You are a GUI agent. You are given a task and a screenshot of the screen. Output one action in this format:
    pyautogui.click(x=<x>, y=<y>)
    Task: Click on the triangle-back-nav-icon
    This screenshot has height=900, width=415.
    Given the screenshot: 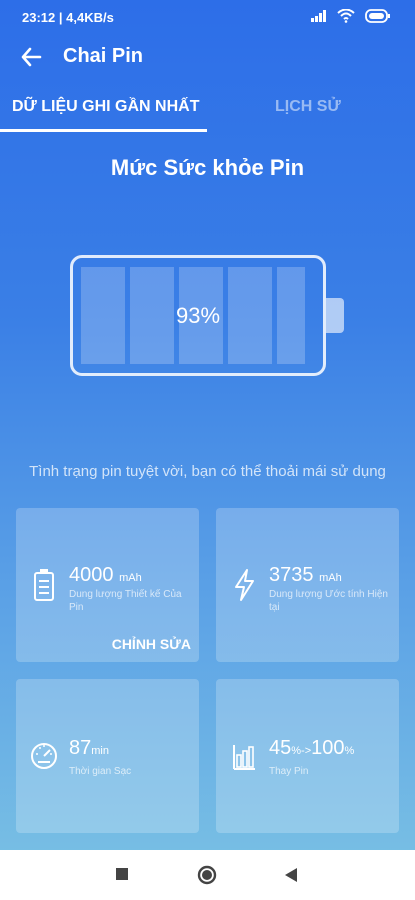 What is the action you would take?
    pyautogui.click(x=291, y=875)
    